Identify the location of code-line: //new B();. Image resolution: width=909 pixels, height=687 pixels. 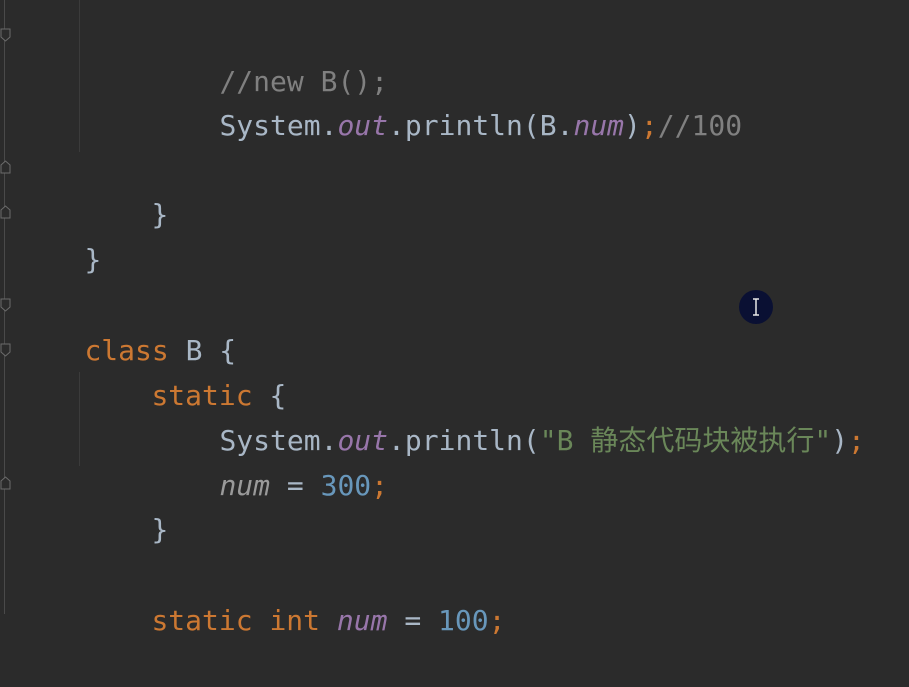
(270, 57).